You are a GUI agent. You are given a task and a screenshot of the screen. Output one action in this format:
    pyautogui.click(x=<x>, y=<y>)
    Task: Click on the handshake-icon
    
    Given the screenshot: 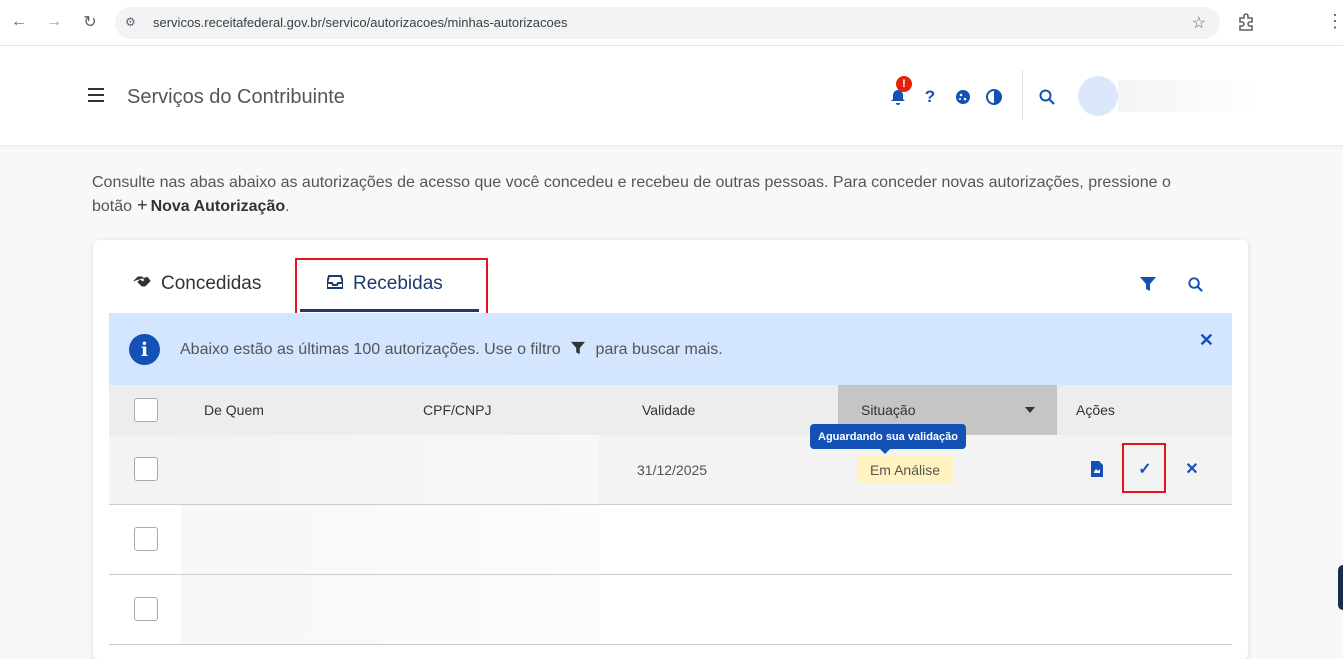 What is the action you would take?
    pyautogui.click(x=142, y=284)
    